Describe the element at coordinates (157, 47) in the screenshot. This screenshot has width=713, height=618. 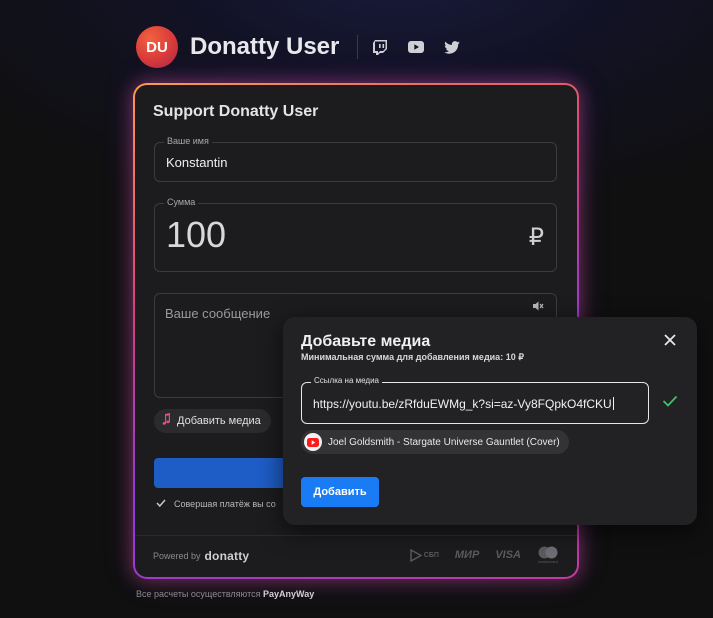
I see `avatar: DU` at that location.